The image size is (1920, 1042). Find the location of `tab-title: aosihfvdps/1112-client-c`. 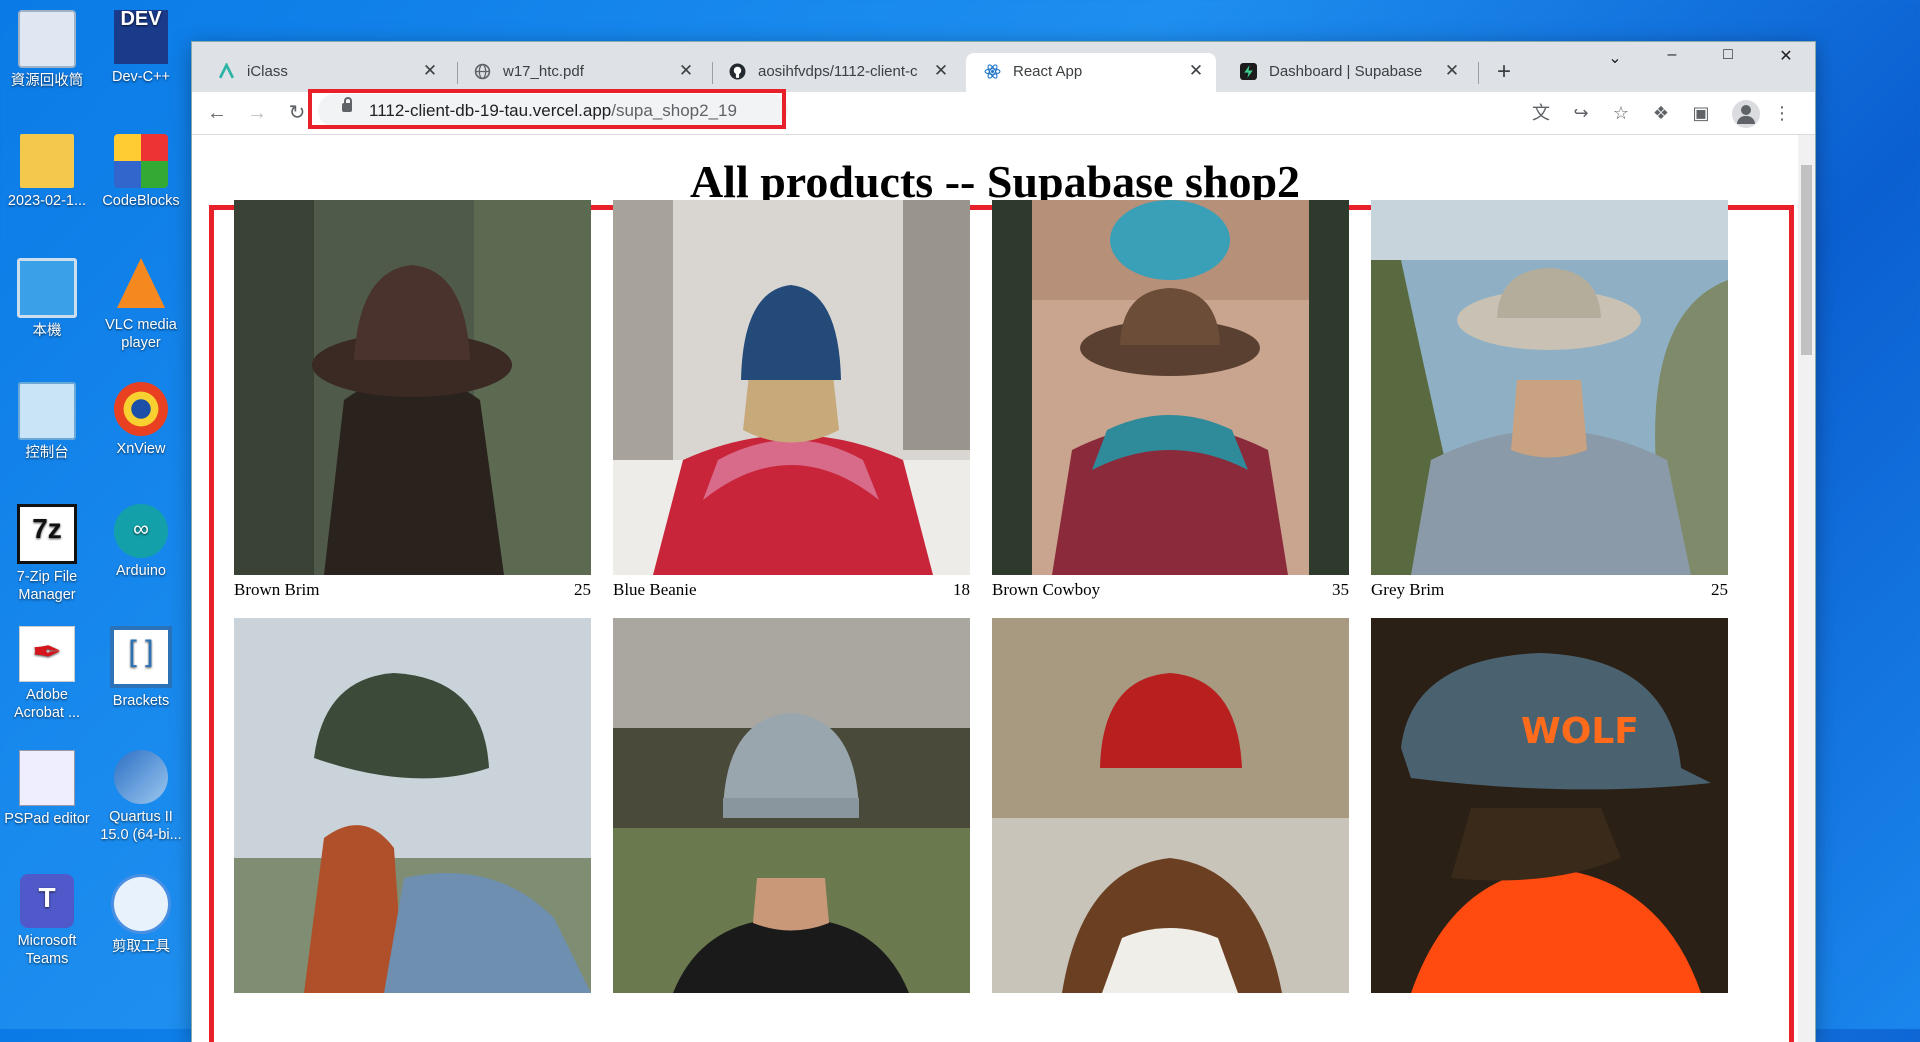

tab-title: aosihfvdps/1112-client-c is located at coordinates (838, 71).